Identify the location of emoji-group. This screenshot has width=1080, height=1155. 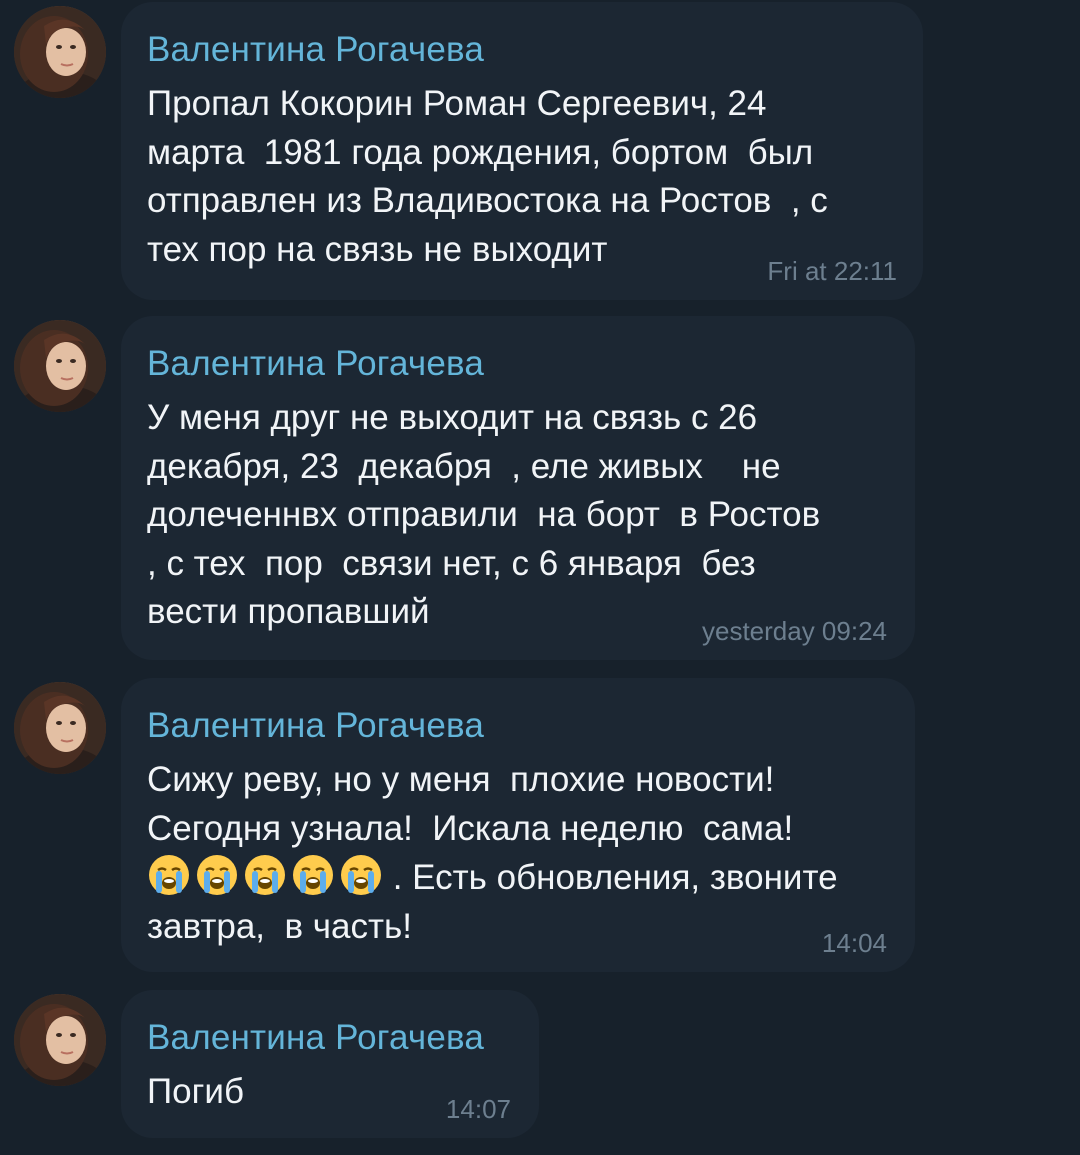
(265, 875).